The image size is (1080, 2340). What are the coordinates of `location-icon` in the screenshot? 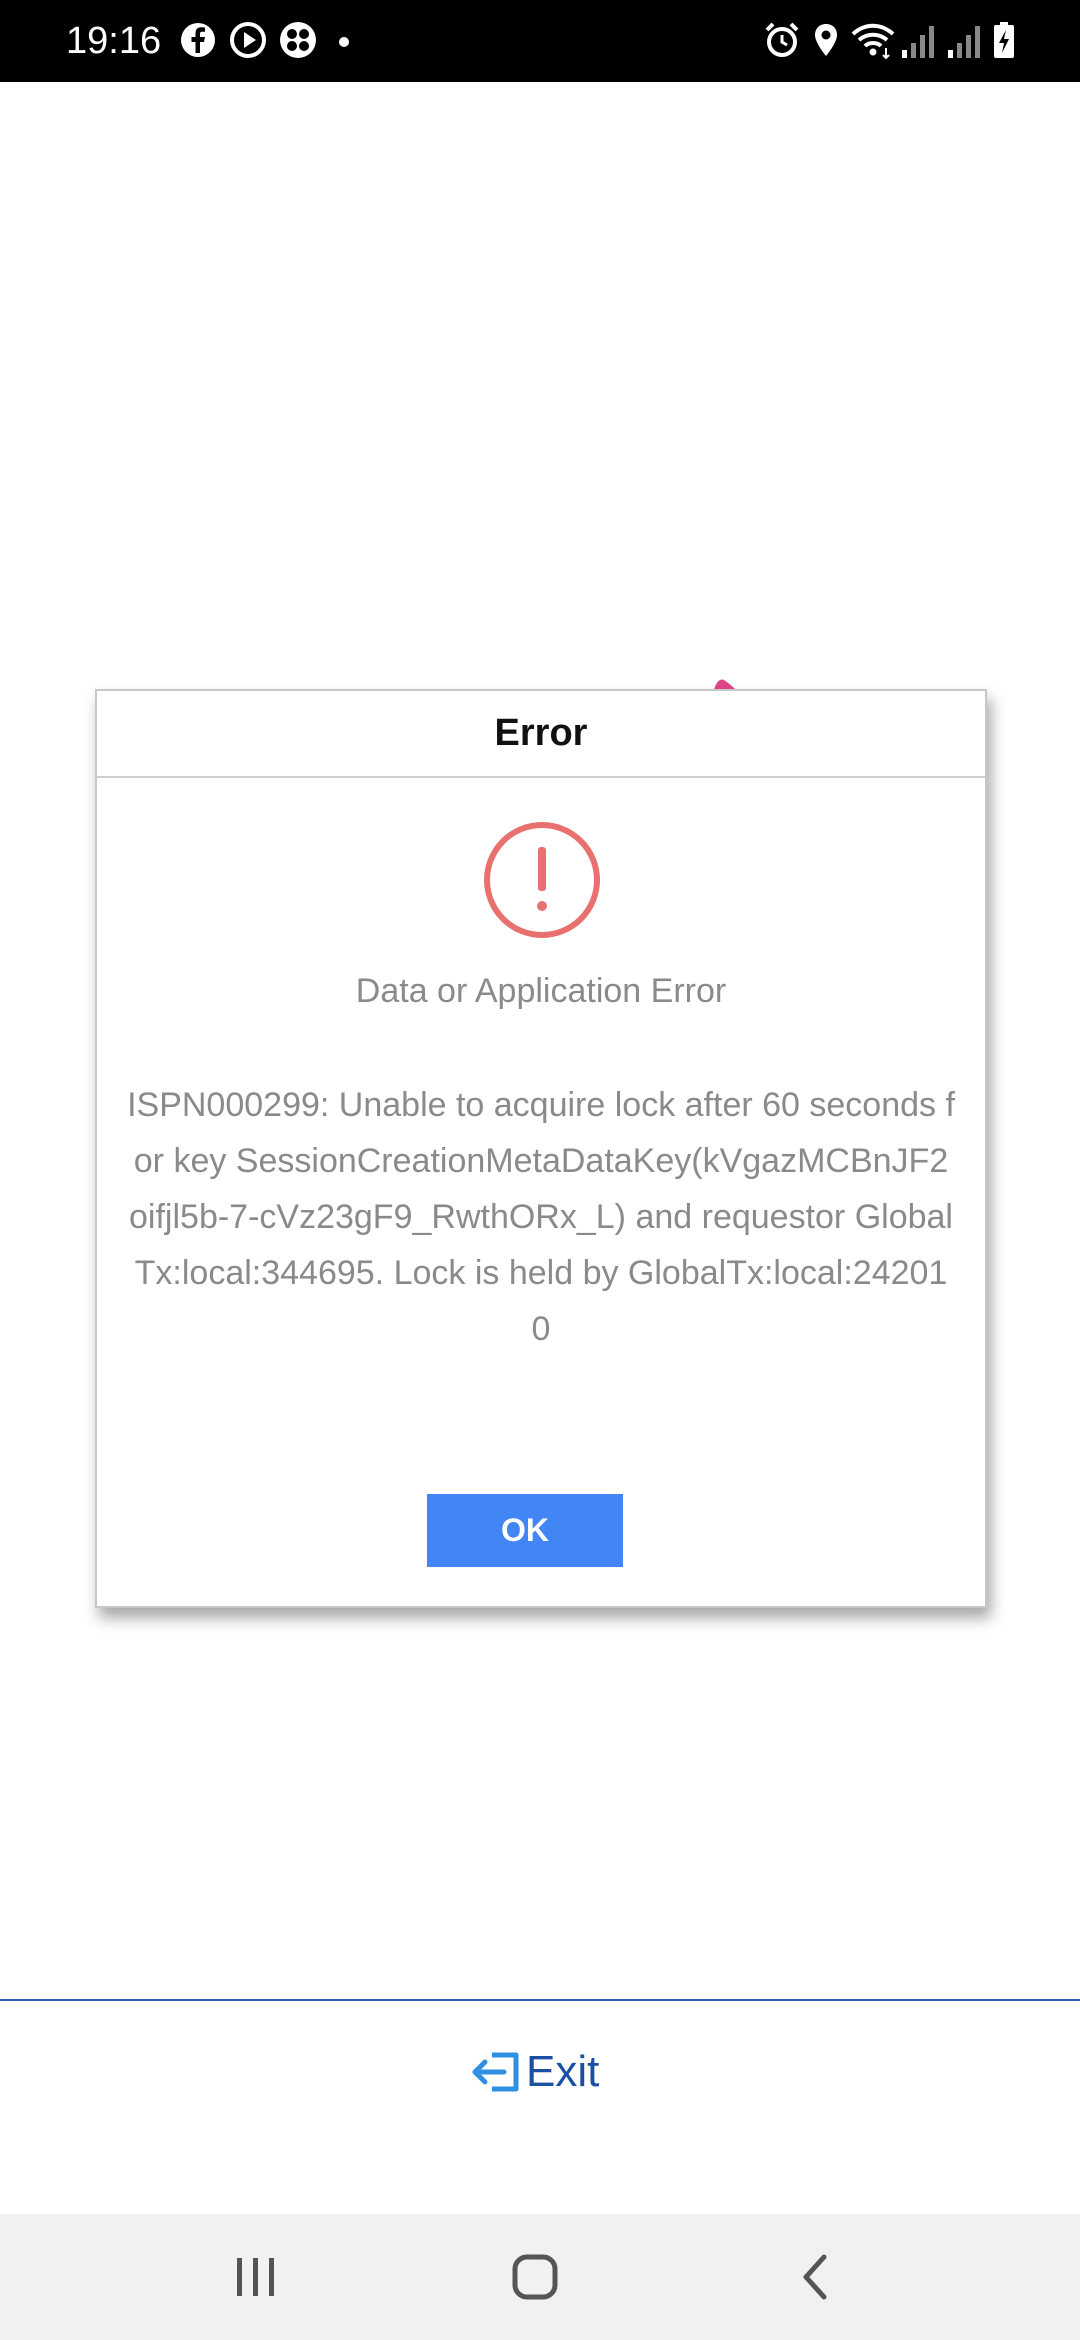 It's located at (826, 40).